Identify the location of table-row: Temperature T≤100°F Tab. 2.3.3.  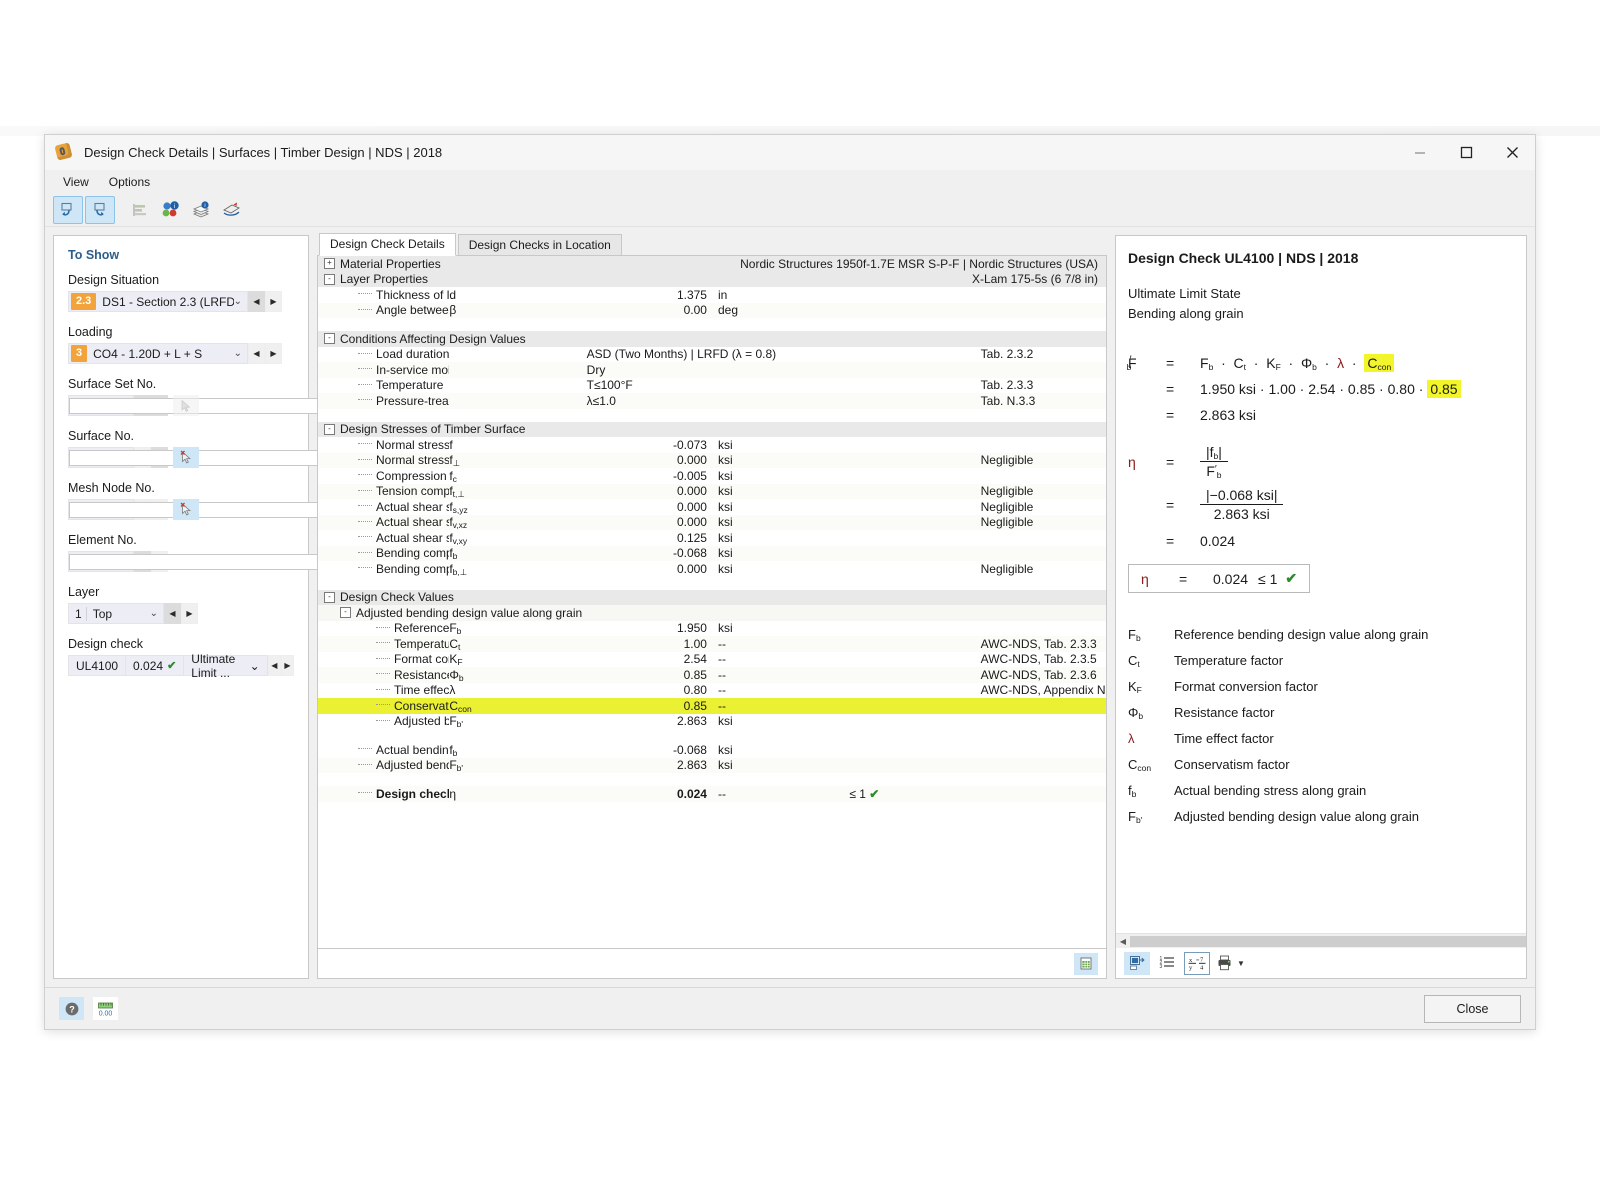
(712, 386).